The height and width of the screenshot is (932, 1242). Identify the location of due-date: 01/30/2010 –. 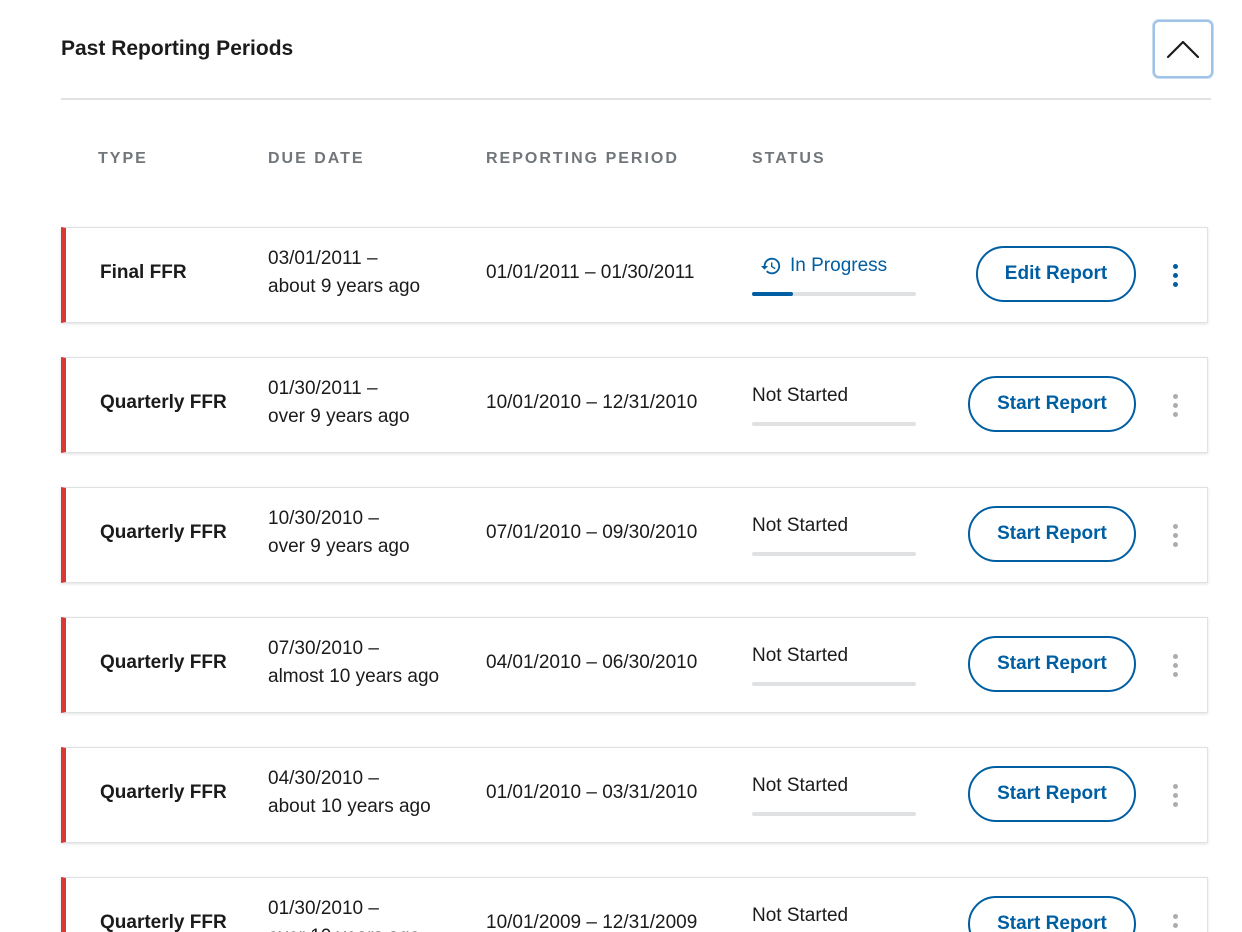
(323, 908).